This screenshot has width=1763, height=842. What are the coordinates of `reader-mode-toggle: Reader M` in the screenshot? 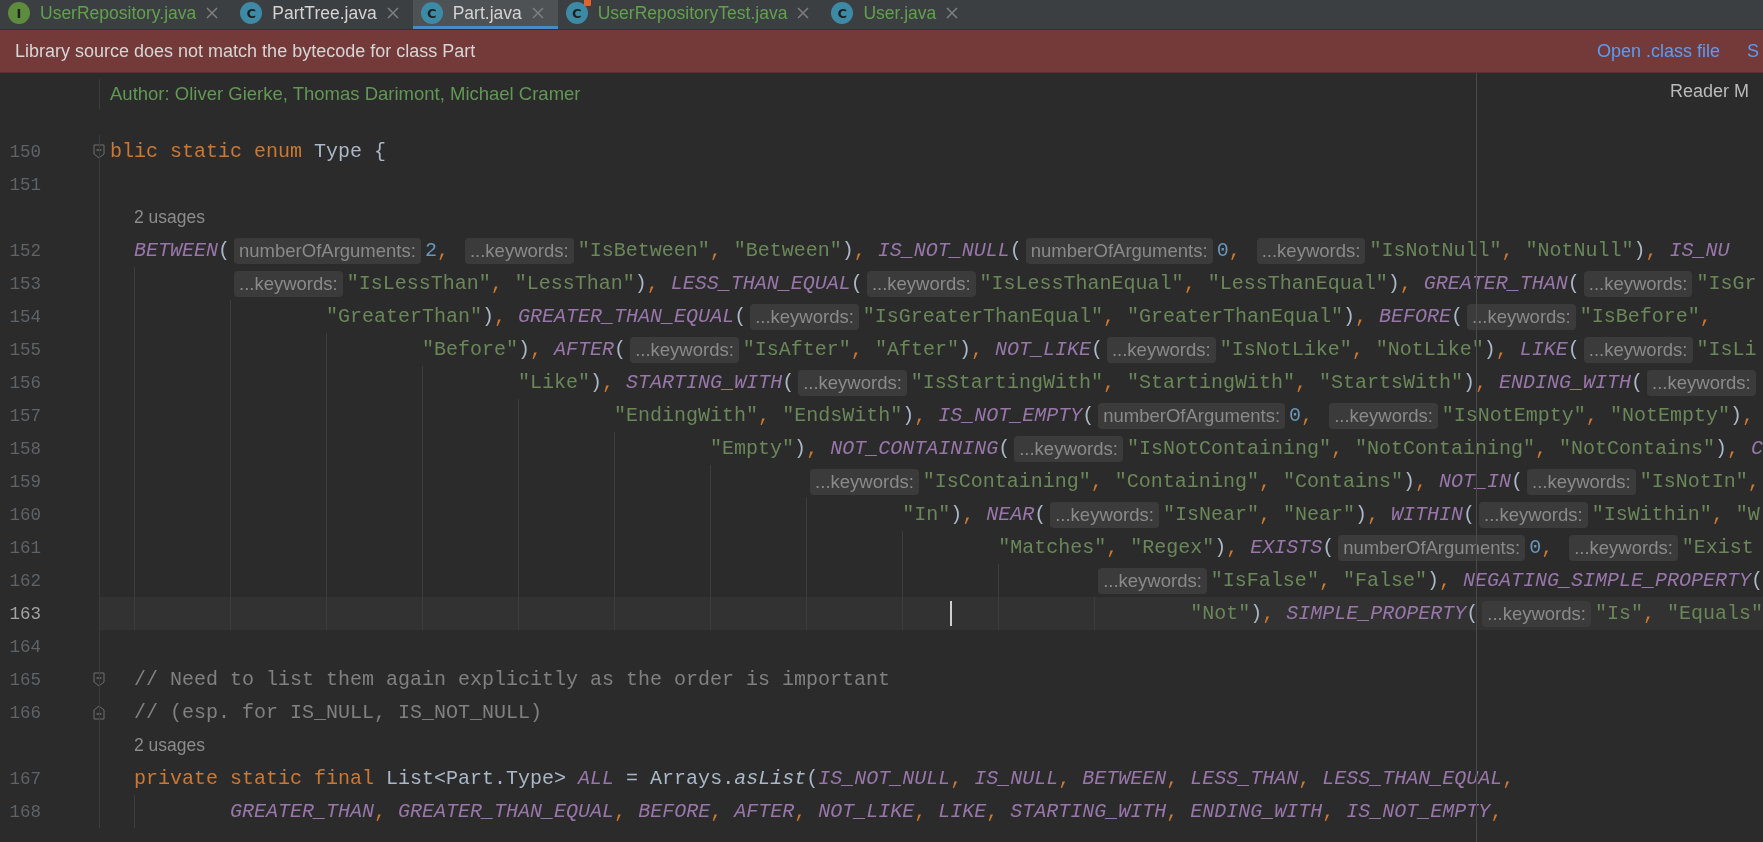 It's located at (1709, 91).